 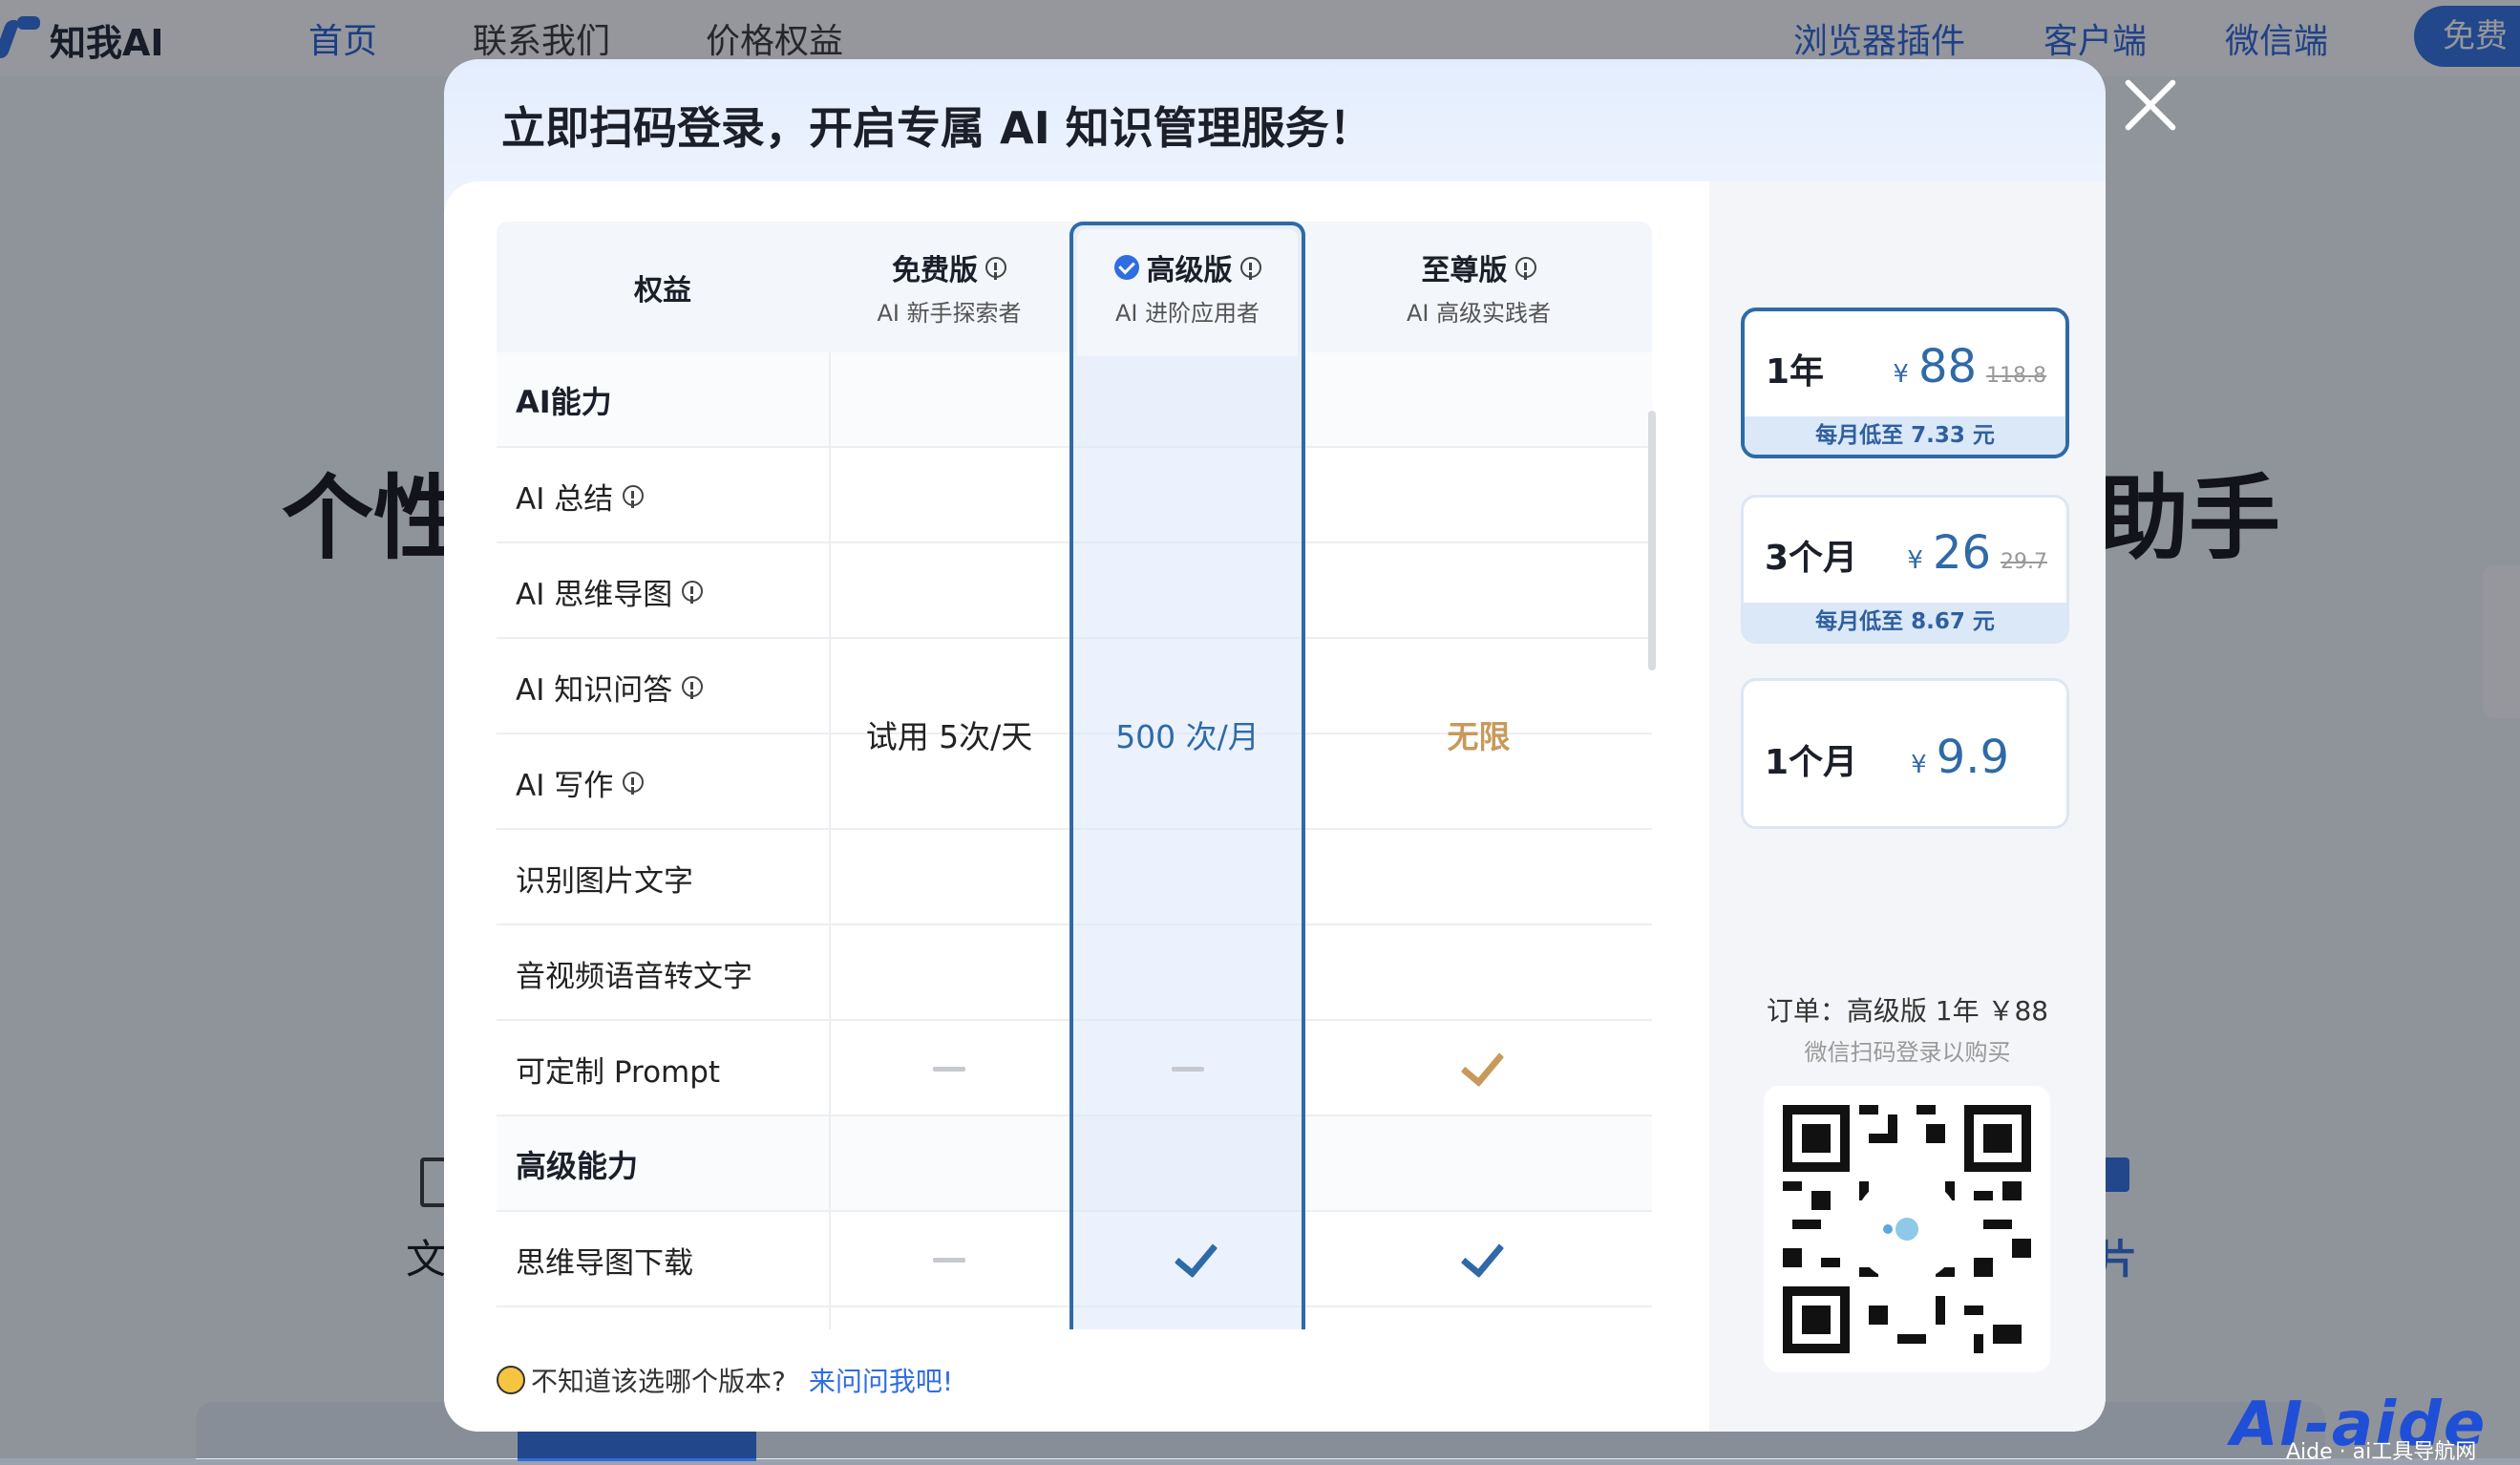 What do you see at coordinates (1811, 762) in the screenshot?
I see `plan-duration: 1个月` at bounding box center [1811, 762].